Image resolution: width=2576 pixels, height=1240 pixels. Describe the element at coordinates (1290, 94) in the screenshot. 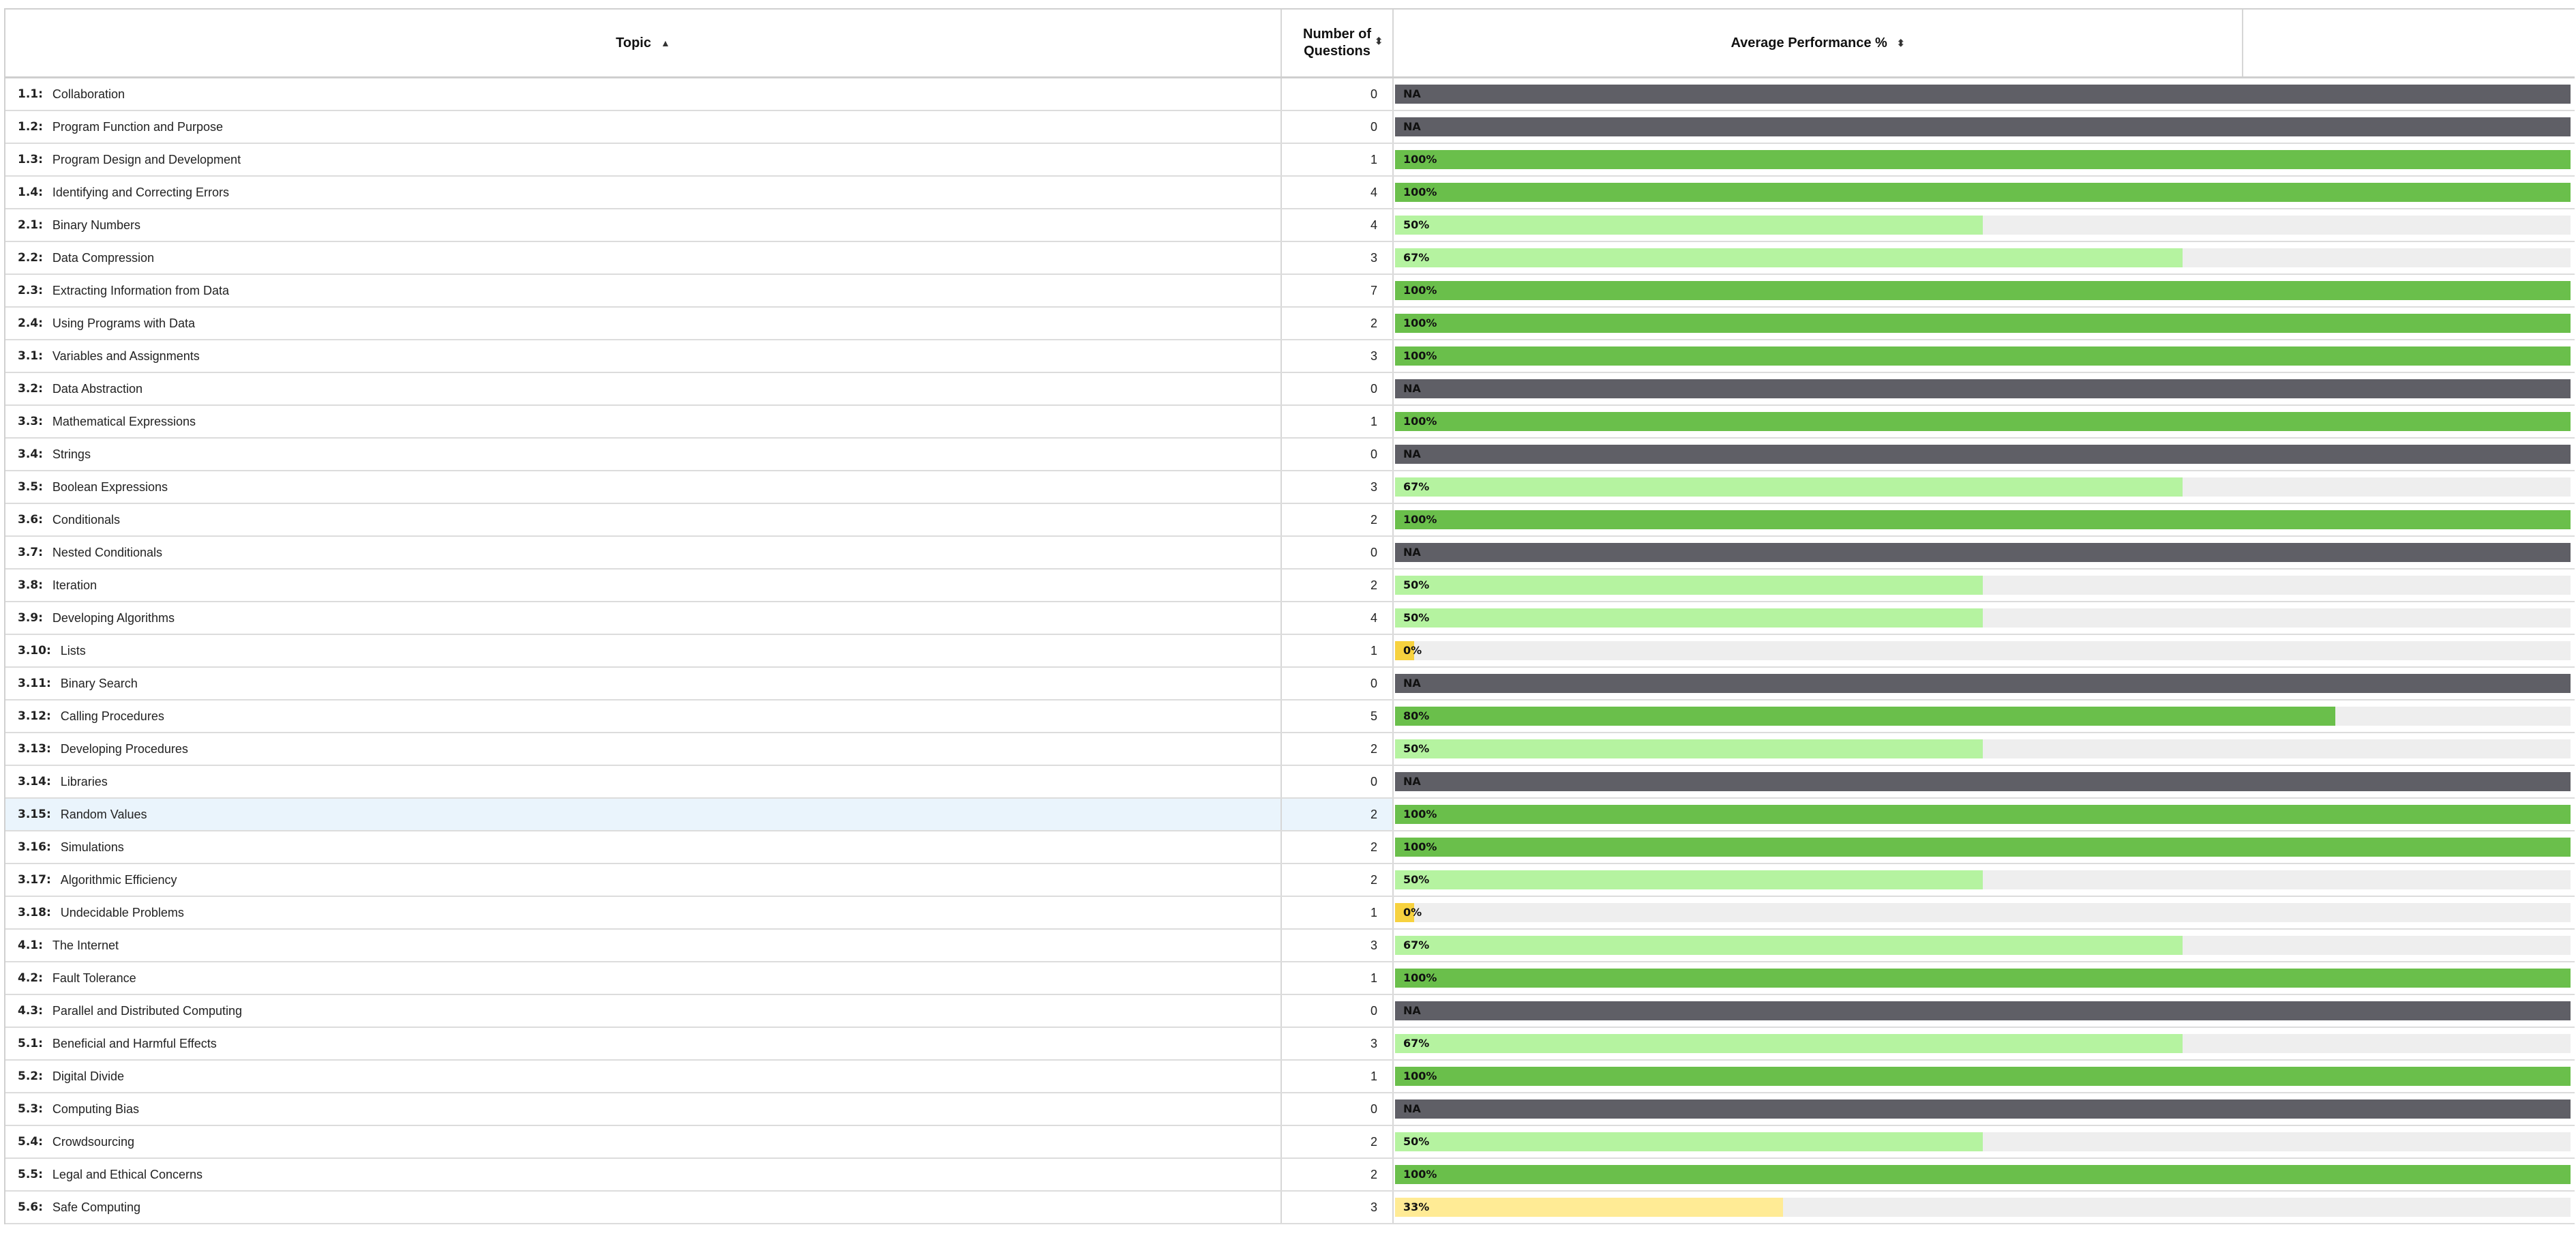

I see `table-row: 1.1: Collaboration 0 NA` at that location.